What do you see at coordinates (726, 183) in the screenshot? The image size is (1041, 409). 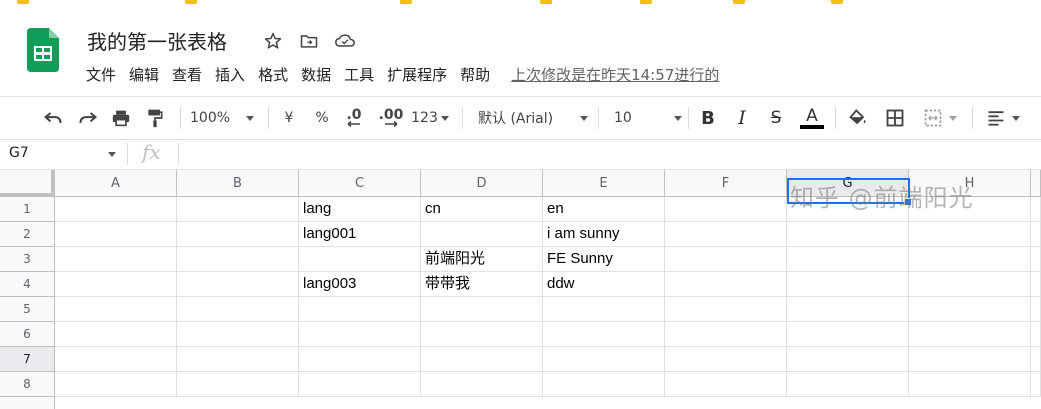 I see `column-header-f: F` at bounding box center [726, 183].